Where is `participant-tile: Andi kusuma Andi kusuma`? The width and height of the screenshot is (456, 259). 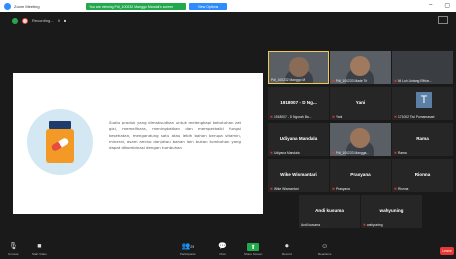 participant-tile: Andi kusuma Andi kusuma is located at coordinates (329, 211).